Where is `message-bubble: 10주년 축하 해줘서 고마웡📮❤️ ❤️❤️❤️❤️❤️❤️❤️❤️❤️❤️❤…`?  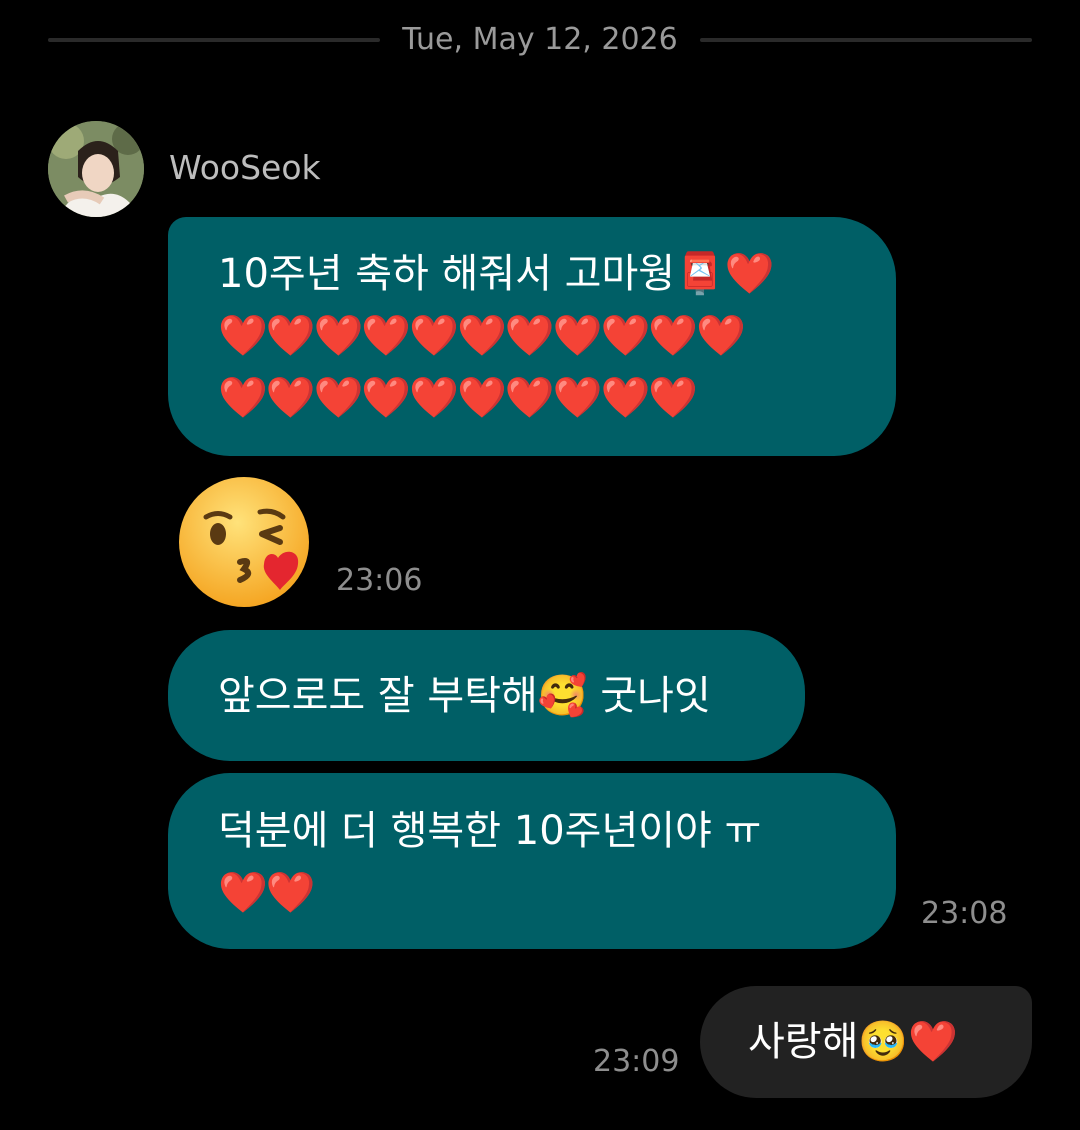
message-bubble: 10주년 축하 해줘서 고마웡📮❤️ ❤️❤️❤️❤️❤️❤️❤️❤️❤️❤️❤… is located at coordinates (532, 336).